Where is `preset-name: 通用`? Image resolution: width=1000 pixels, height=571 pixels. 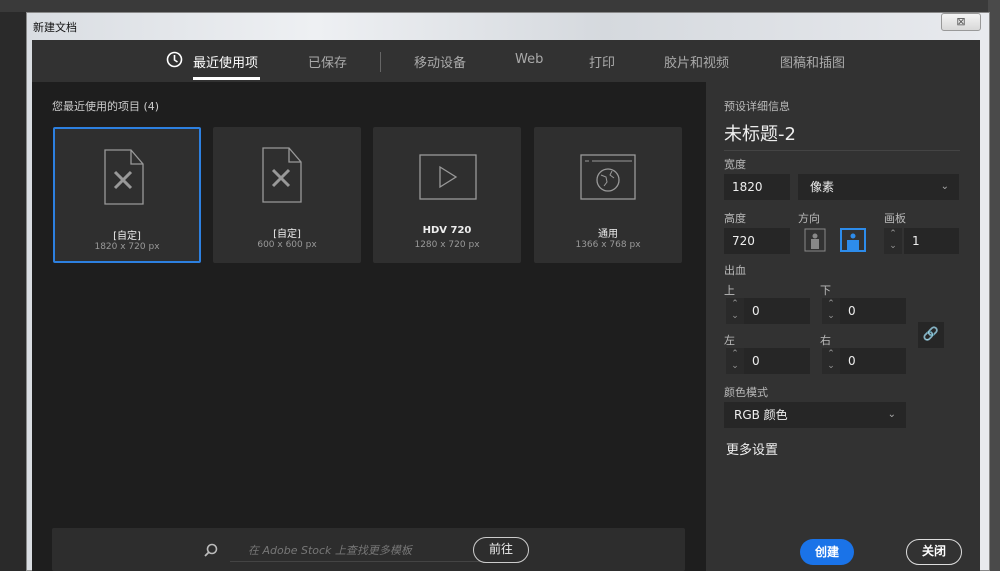 preset-name: 通用 is located at coordinates (608, 234).